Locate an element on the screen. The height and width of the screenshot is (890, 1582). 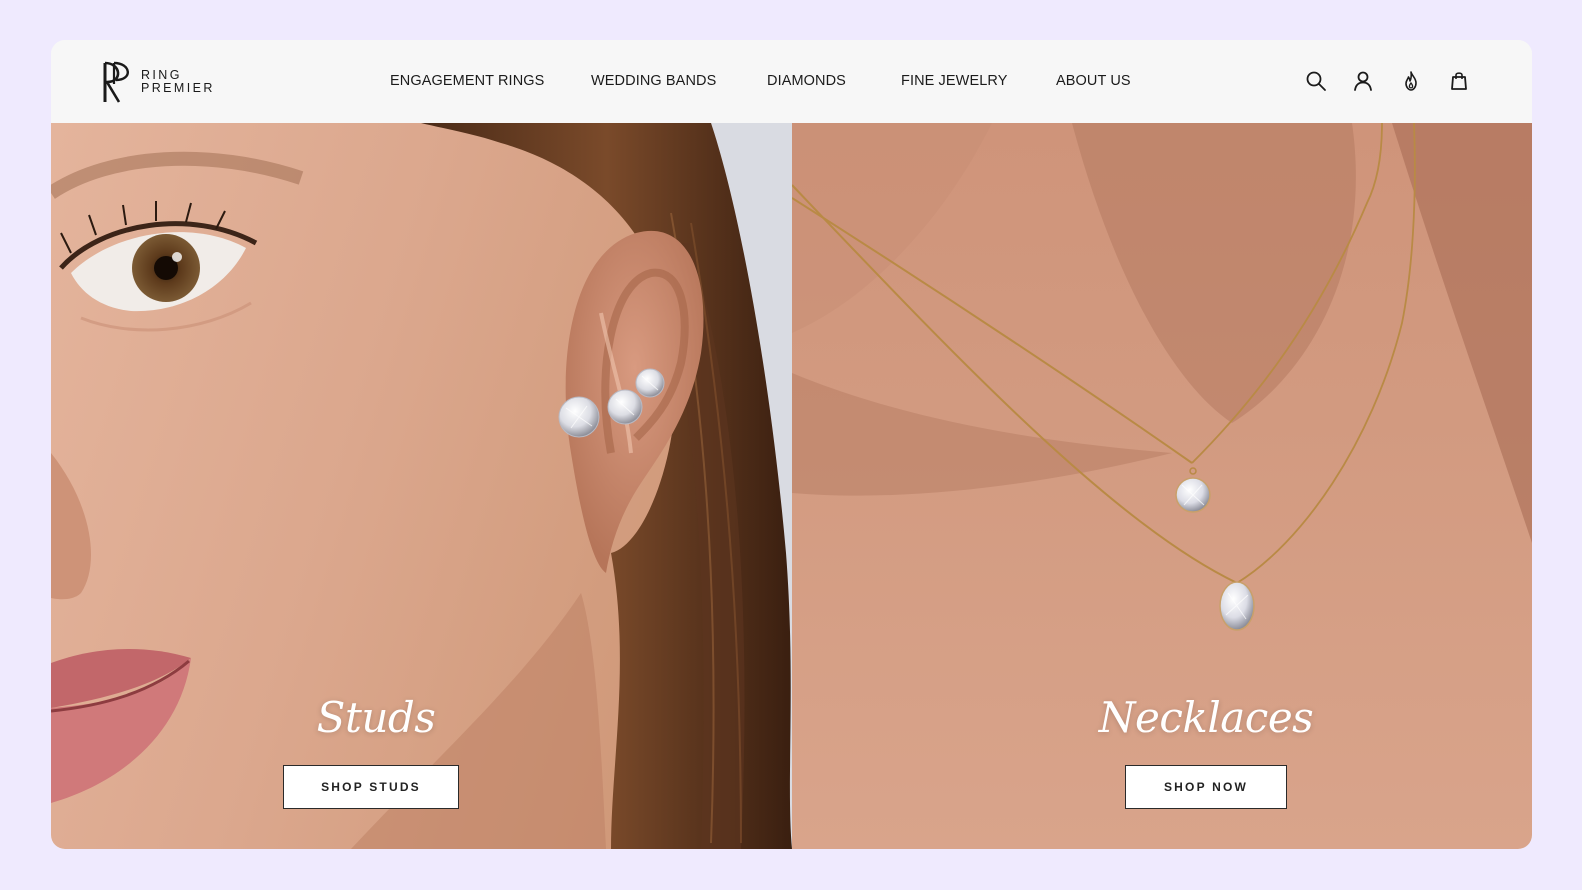
wishlist-flame-icon is located at coordinates (1411, 81).